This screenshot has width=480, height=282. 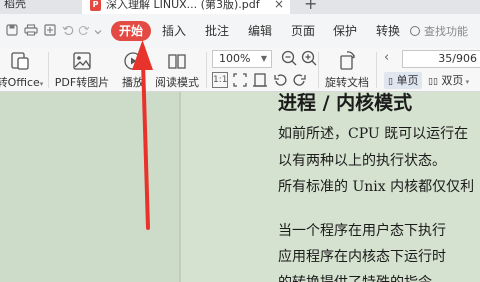 I want to click on menu-edit: 编辑, so click(x=260, y=31).